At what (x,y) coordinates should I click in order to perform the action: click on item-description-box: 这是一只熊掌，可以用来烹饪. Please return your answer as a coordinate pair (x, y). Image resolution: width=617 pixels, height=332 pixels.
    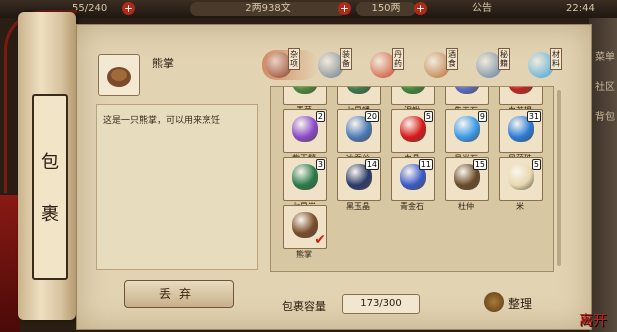
    Looking at the image, I should click on (177, 187).